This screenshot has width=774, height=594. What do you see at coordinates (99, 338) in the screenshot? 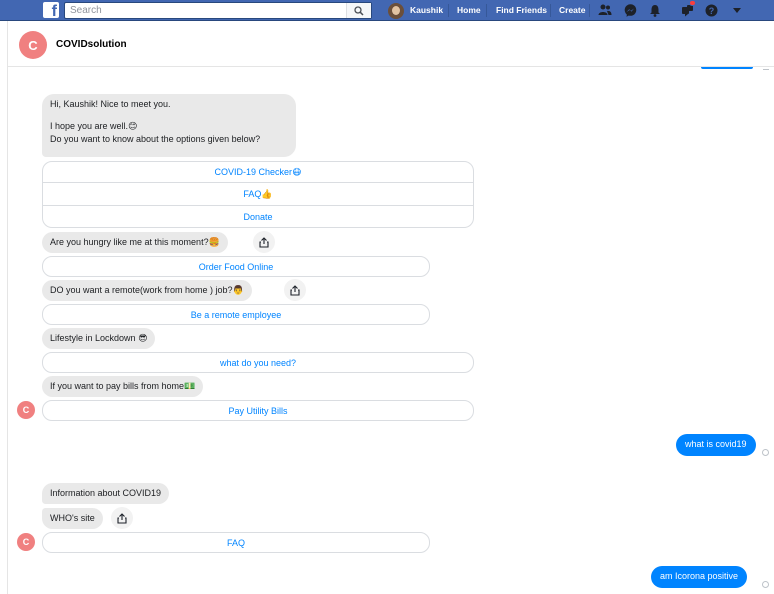
I see `message-bubble-lifestyle: Lifestyle in Lockdown 😎` at bounding box center [99, 338].